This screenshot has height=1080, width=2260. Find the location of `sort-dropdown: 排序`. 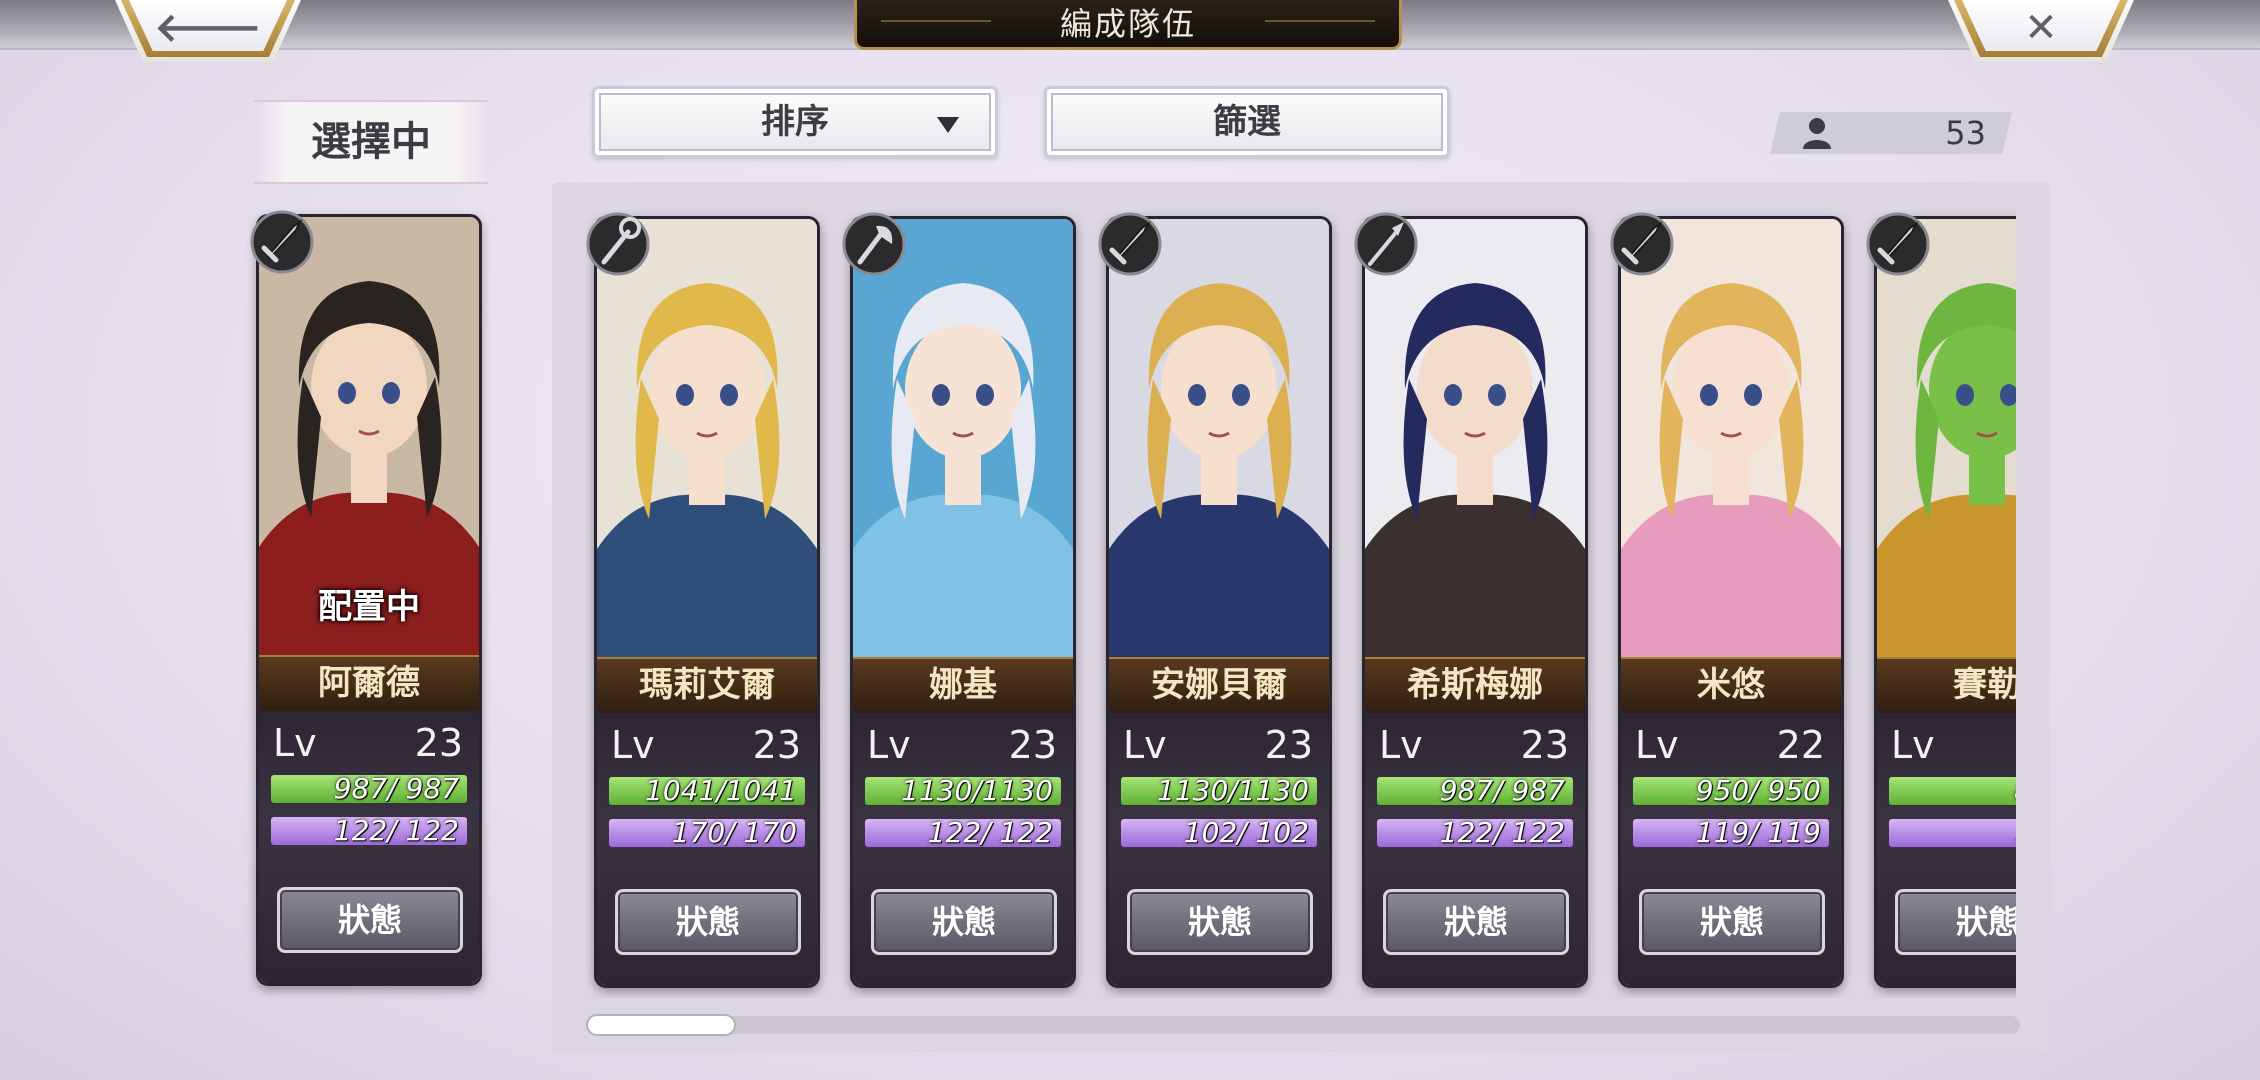

sort-dropdown: 排序 is located at coordinates (795, 122).